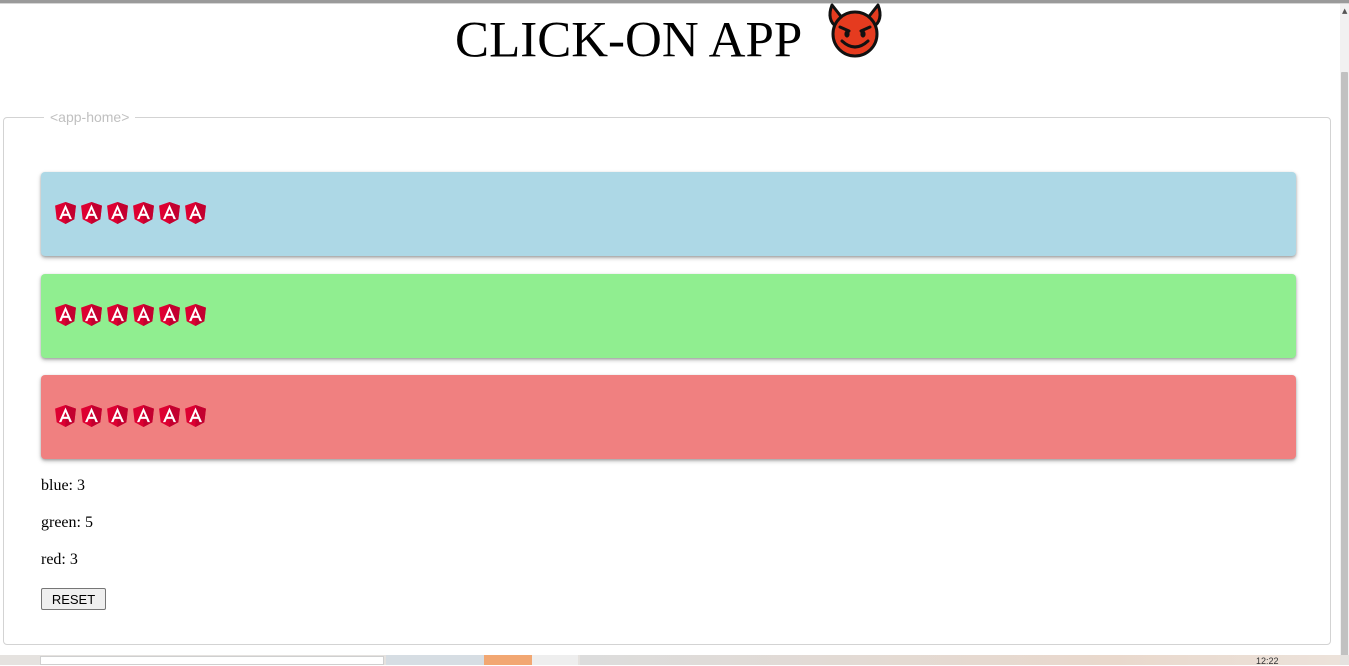 The image size is (1349, 666). I want to click on red-click-panel, so click(668, 417).